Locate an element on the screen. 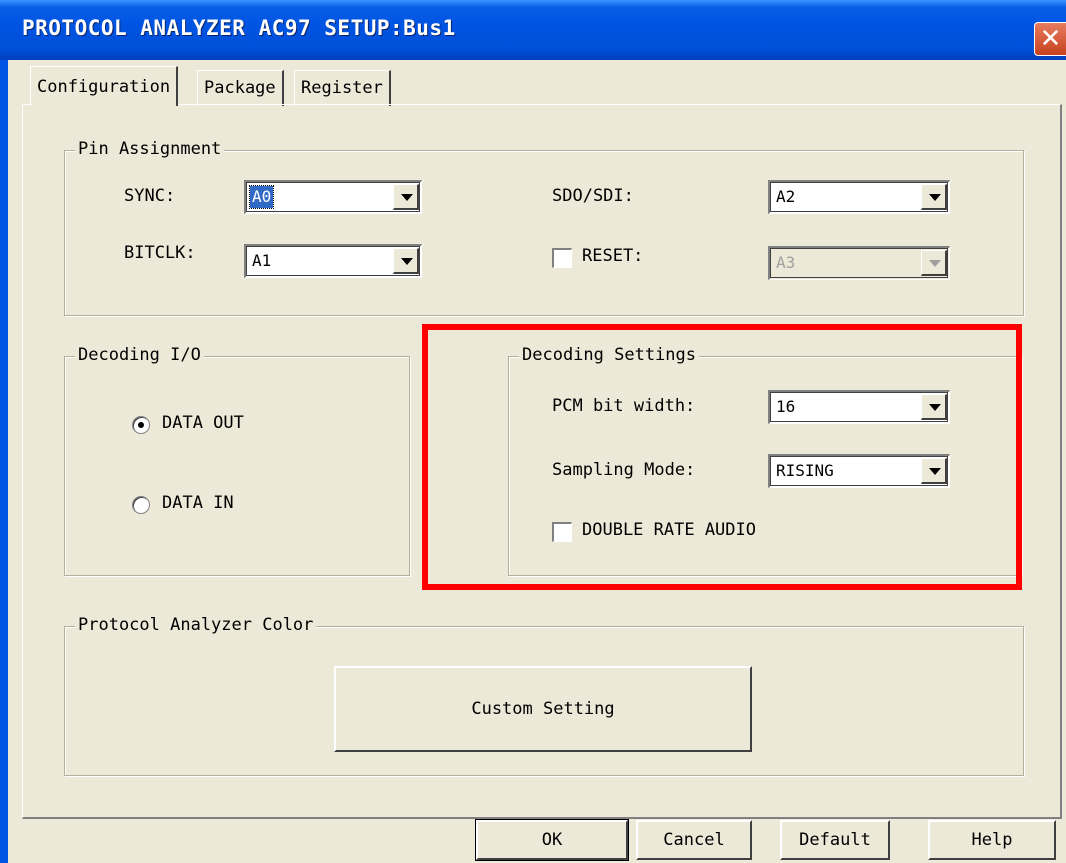 Image resolution: width=1066 pixels, height=863 pixels. pin-assignment-legend: Pin Assignment is located at coordinates (150, 149).